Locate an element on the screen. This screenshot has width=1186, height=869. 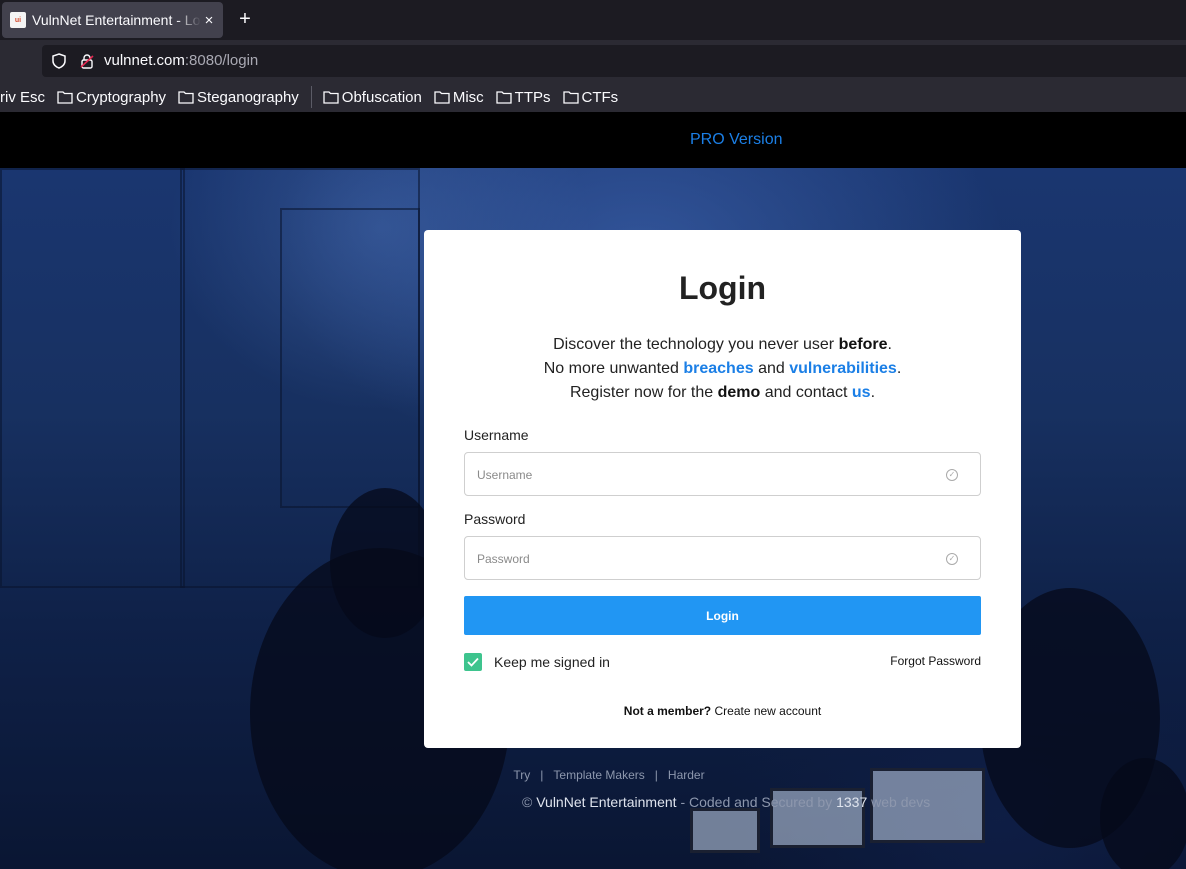
username-field-wrapper: ✓ is located at coordinates (722, 474).